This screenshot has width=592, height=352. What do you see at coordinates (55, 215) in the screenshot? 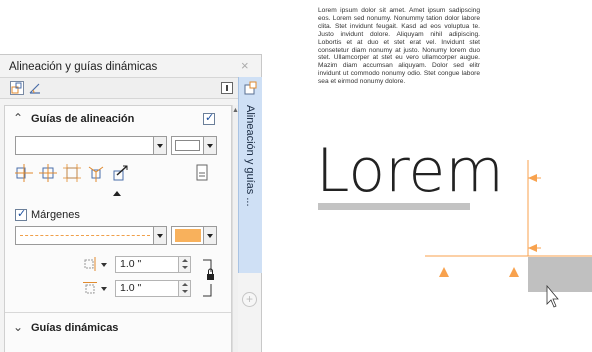
I see `margins-label: Márgenes` at bounding box center [55, 215].